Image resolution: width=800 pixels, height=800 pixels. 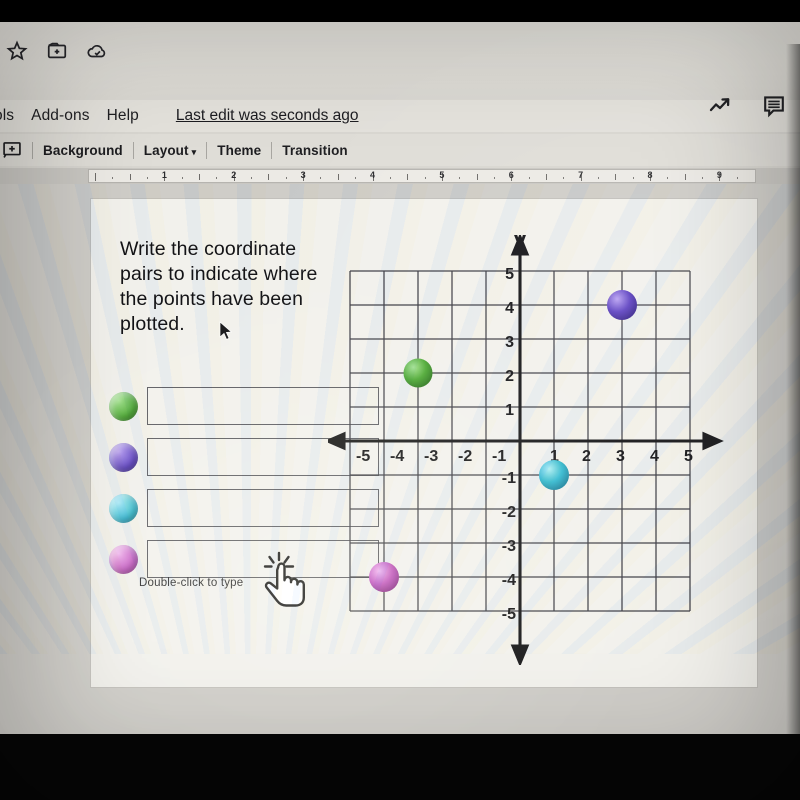 What do you see at coordinates (123, 559) in the screenshot?
I see `bubble-pink` at bounding box center [123, 559].